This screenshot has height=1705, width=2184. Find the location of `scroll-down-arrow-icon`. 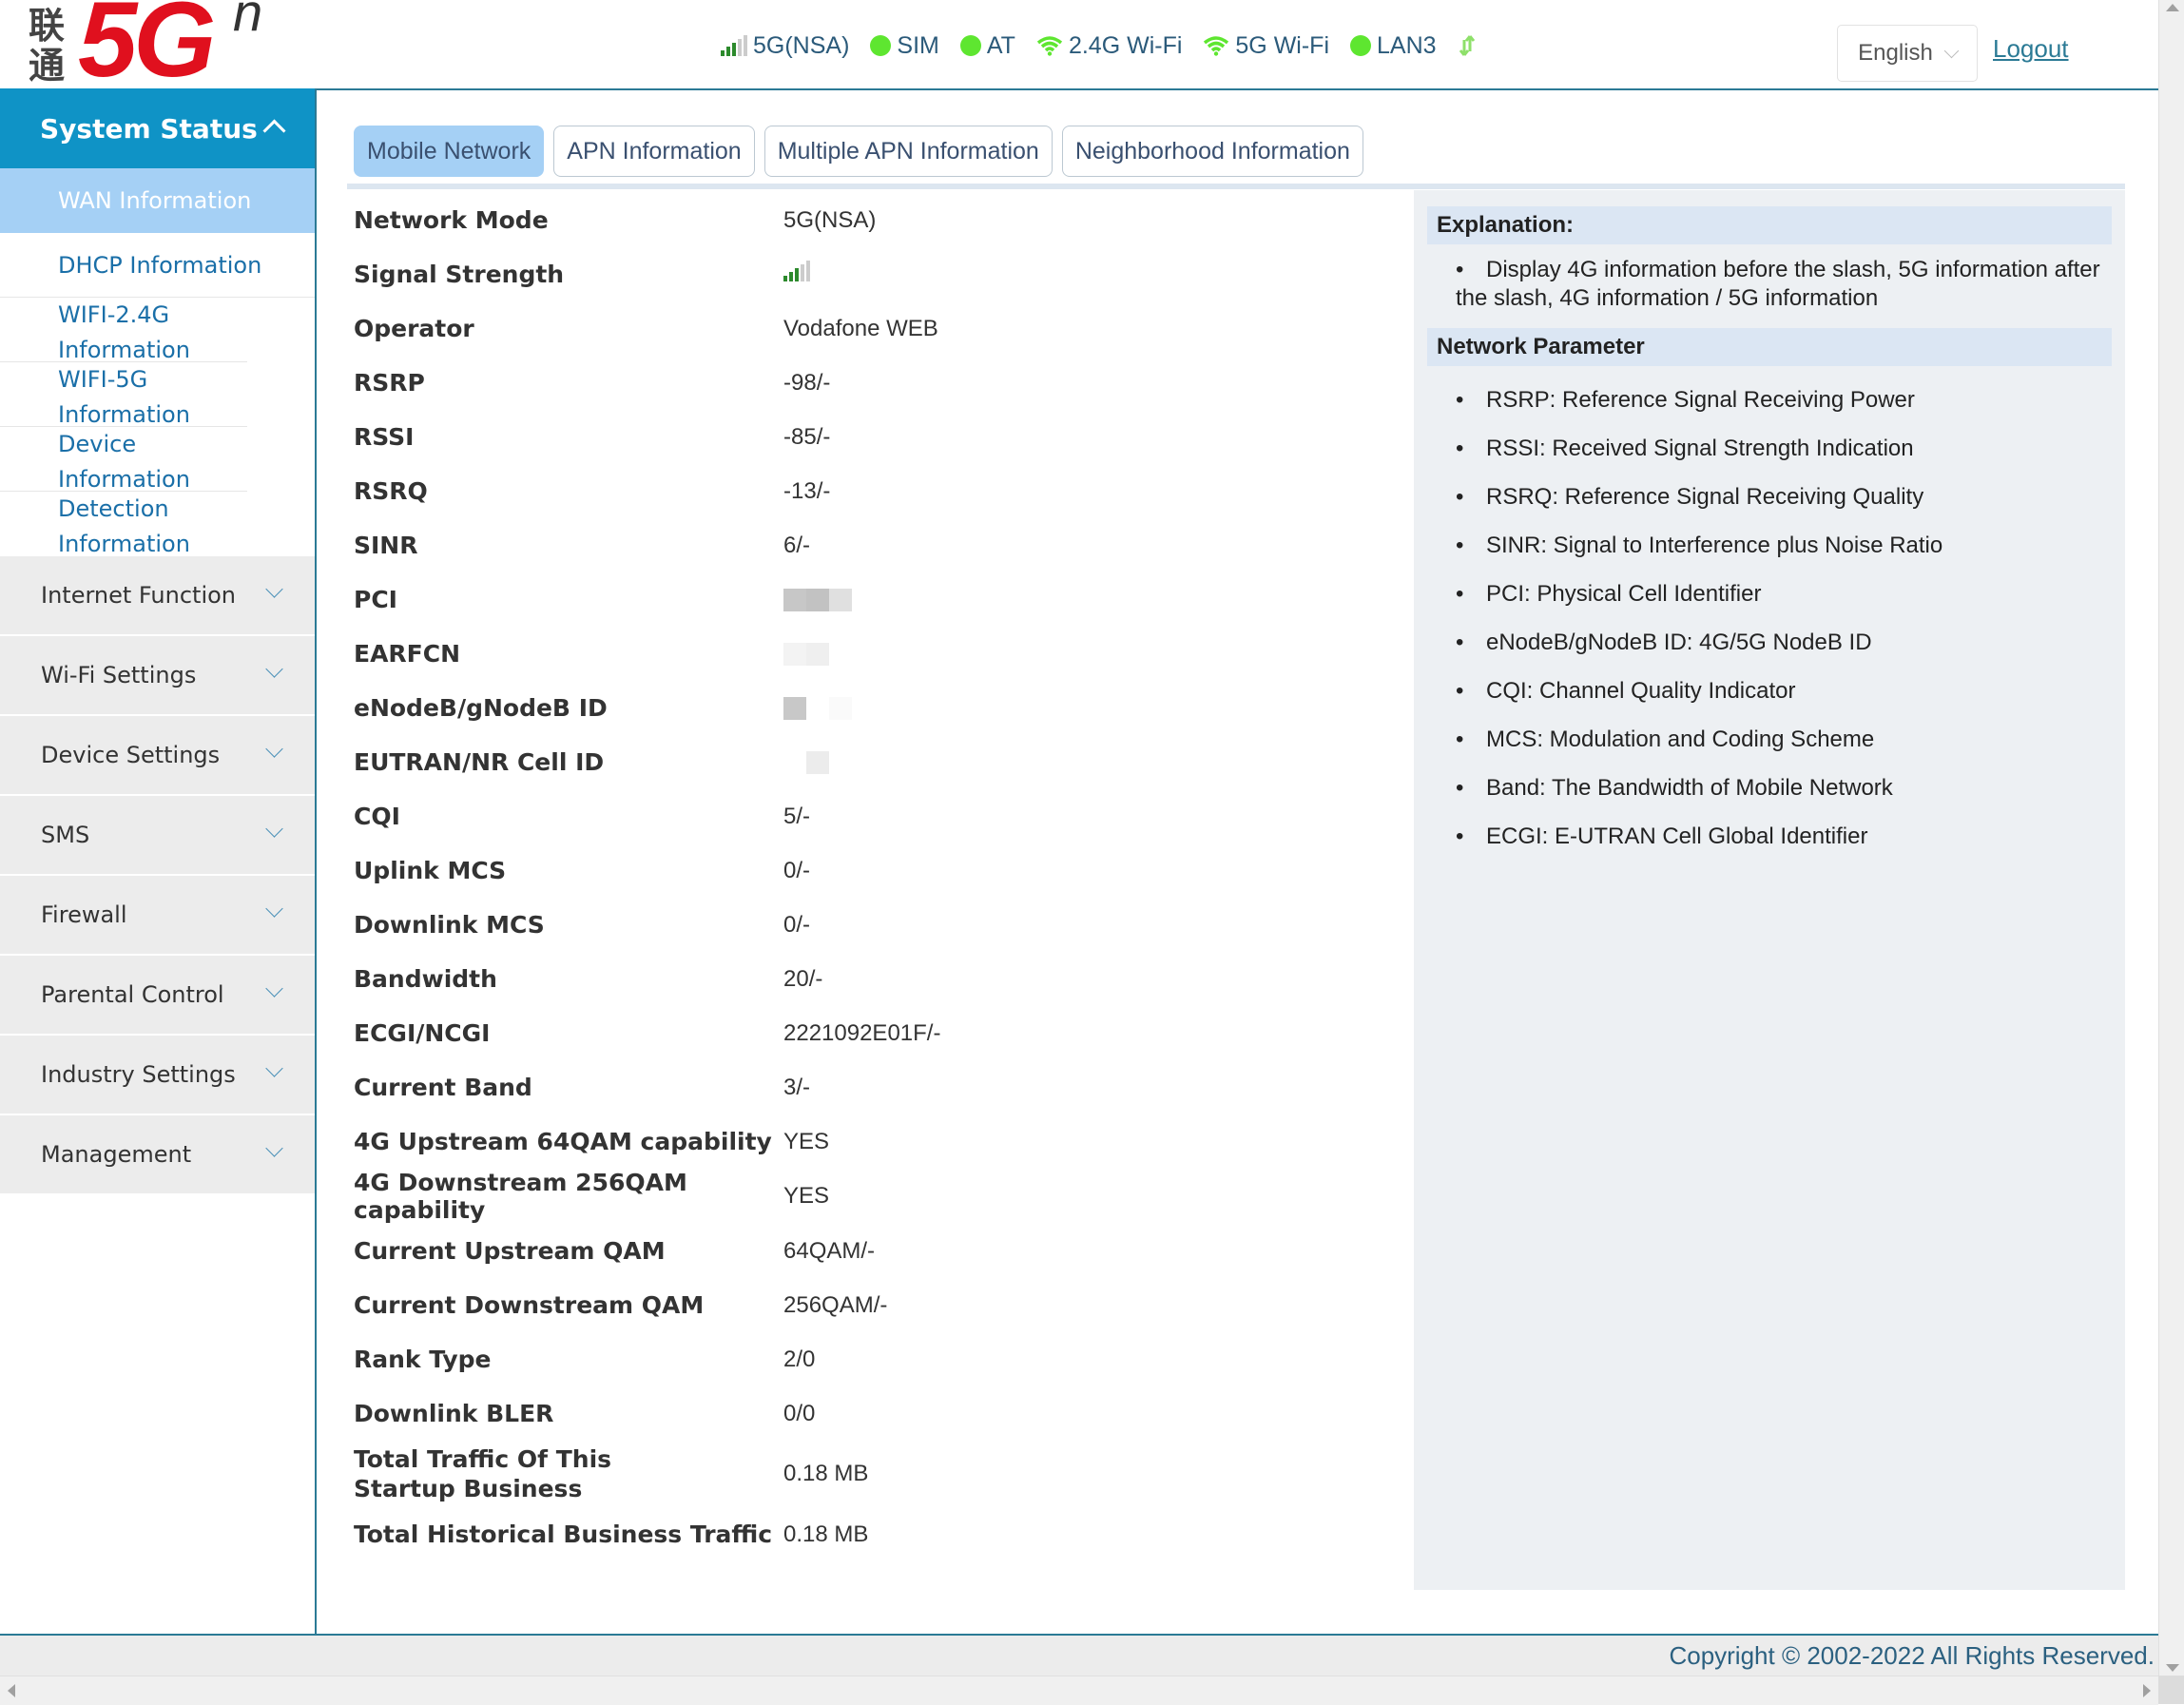

scroll-down-arrow-icon is located at coordinates (2172, 1668).